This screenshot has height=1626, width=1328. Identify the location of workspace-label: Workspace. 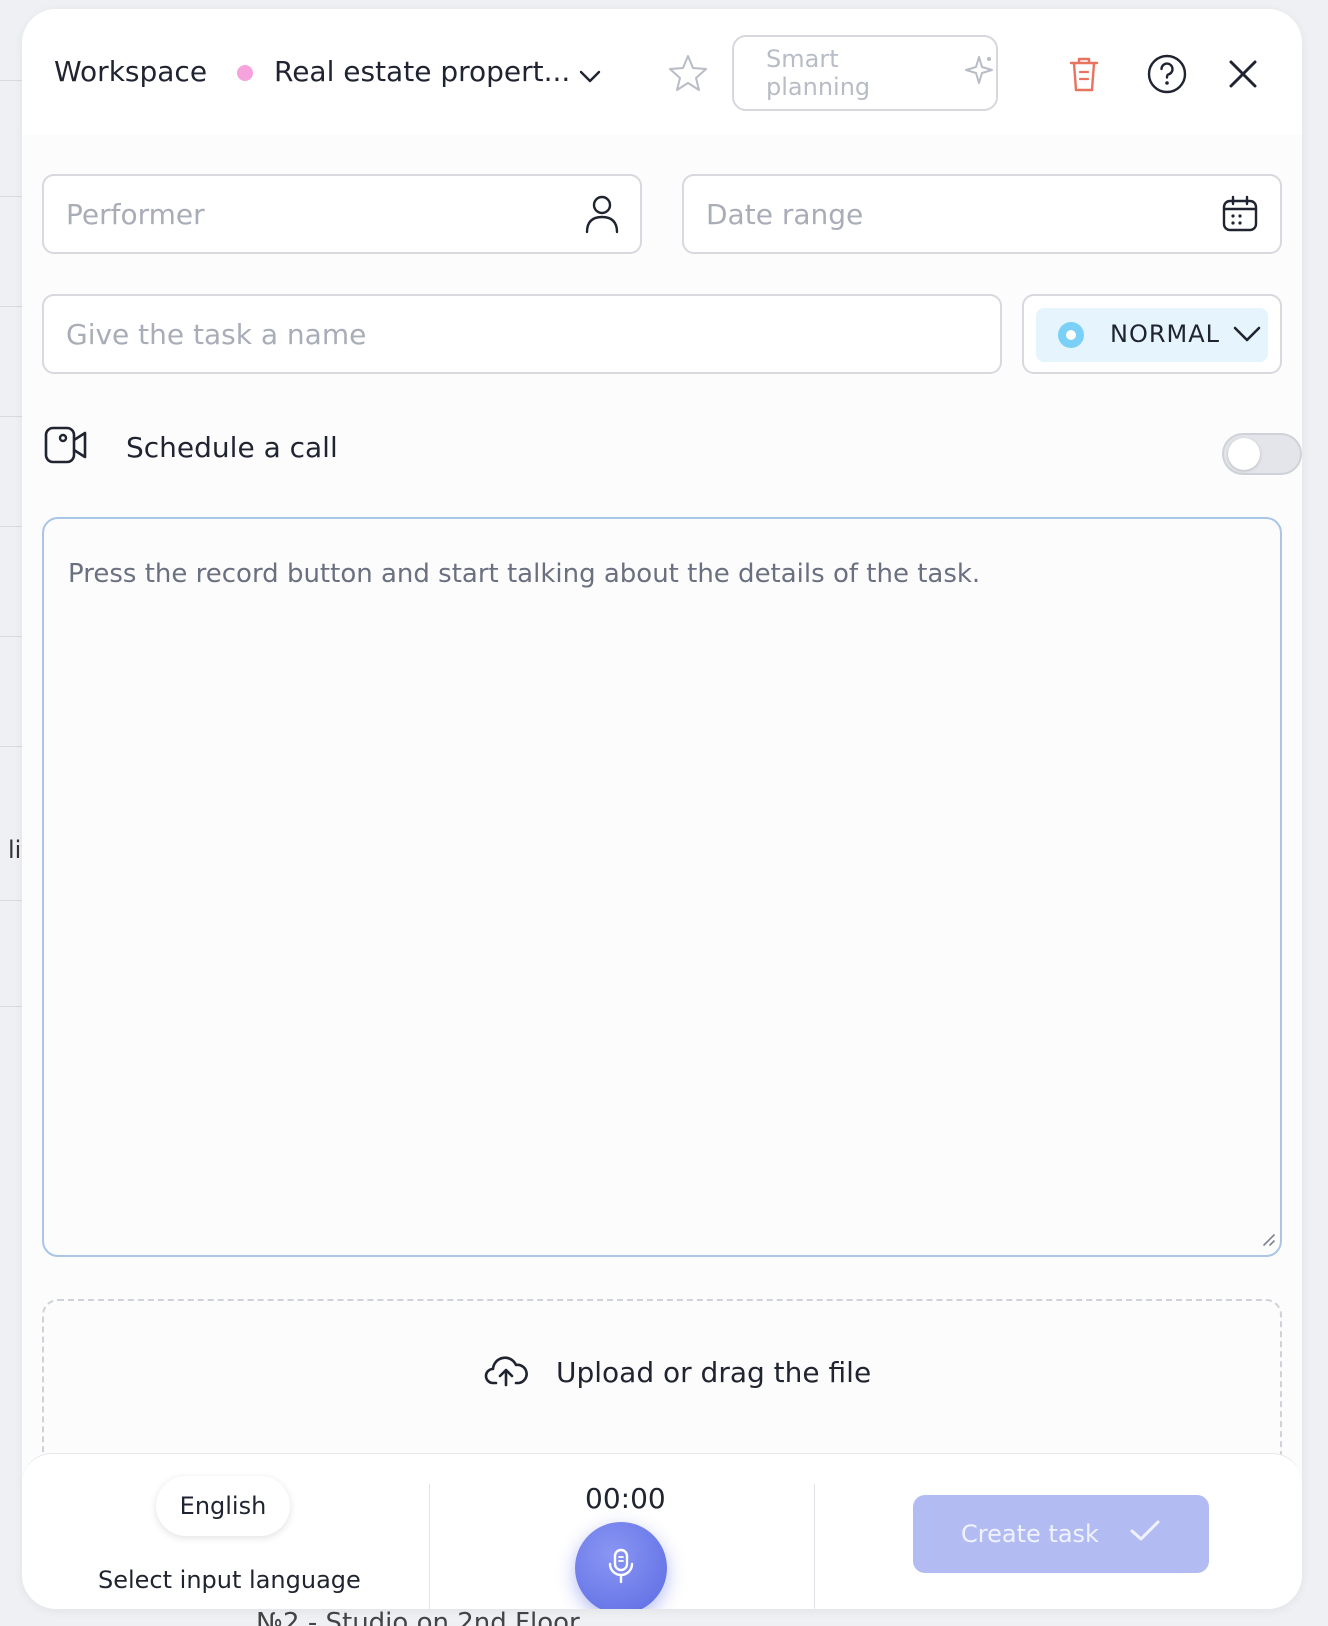
(131, 71).